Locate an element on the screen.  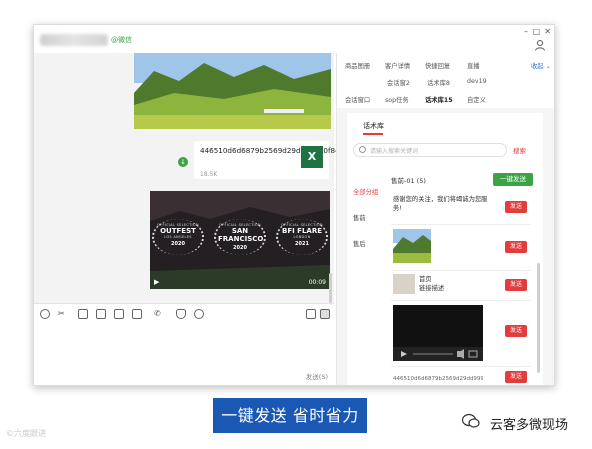
folder-icon is located at coordinates (137, 314).